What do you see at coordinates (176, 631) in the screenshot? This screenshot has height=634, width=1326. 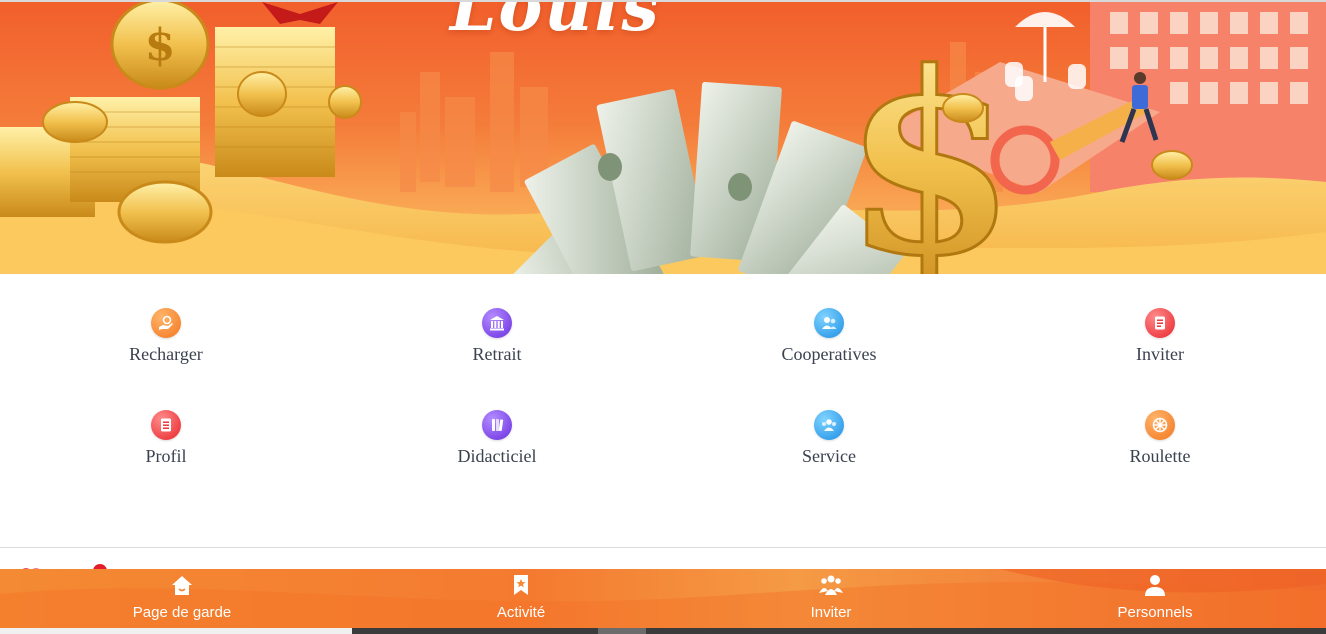 I see `taskbar-active-segment` at bounding box center [176, 631].